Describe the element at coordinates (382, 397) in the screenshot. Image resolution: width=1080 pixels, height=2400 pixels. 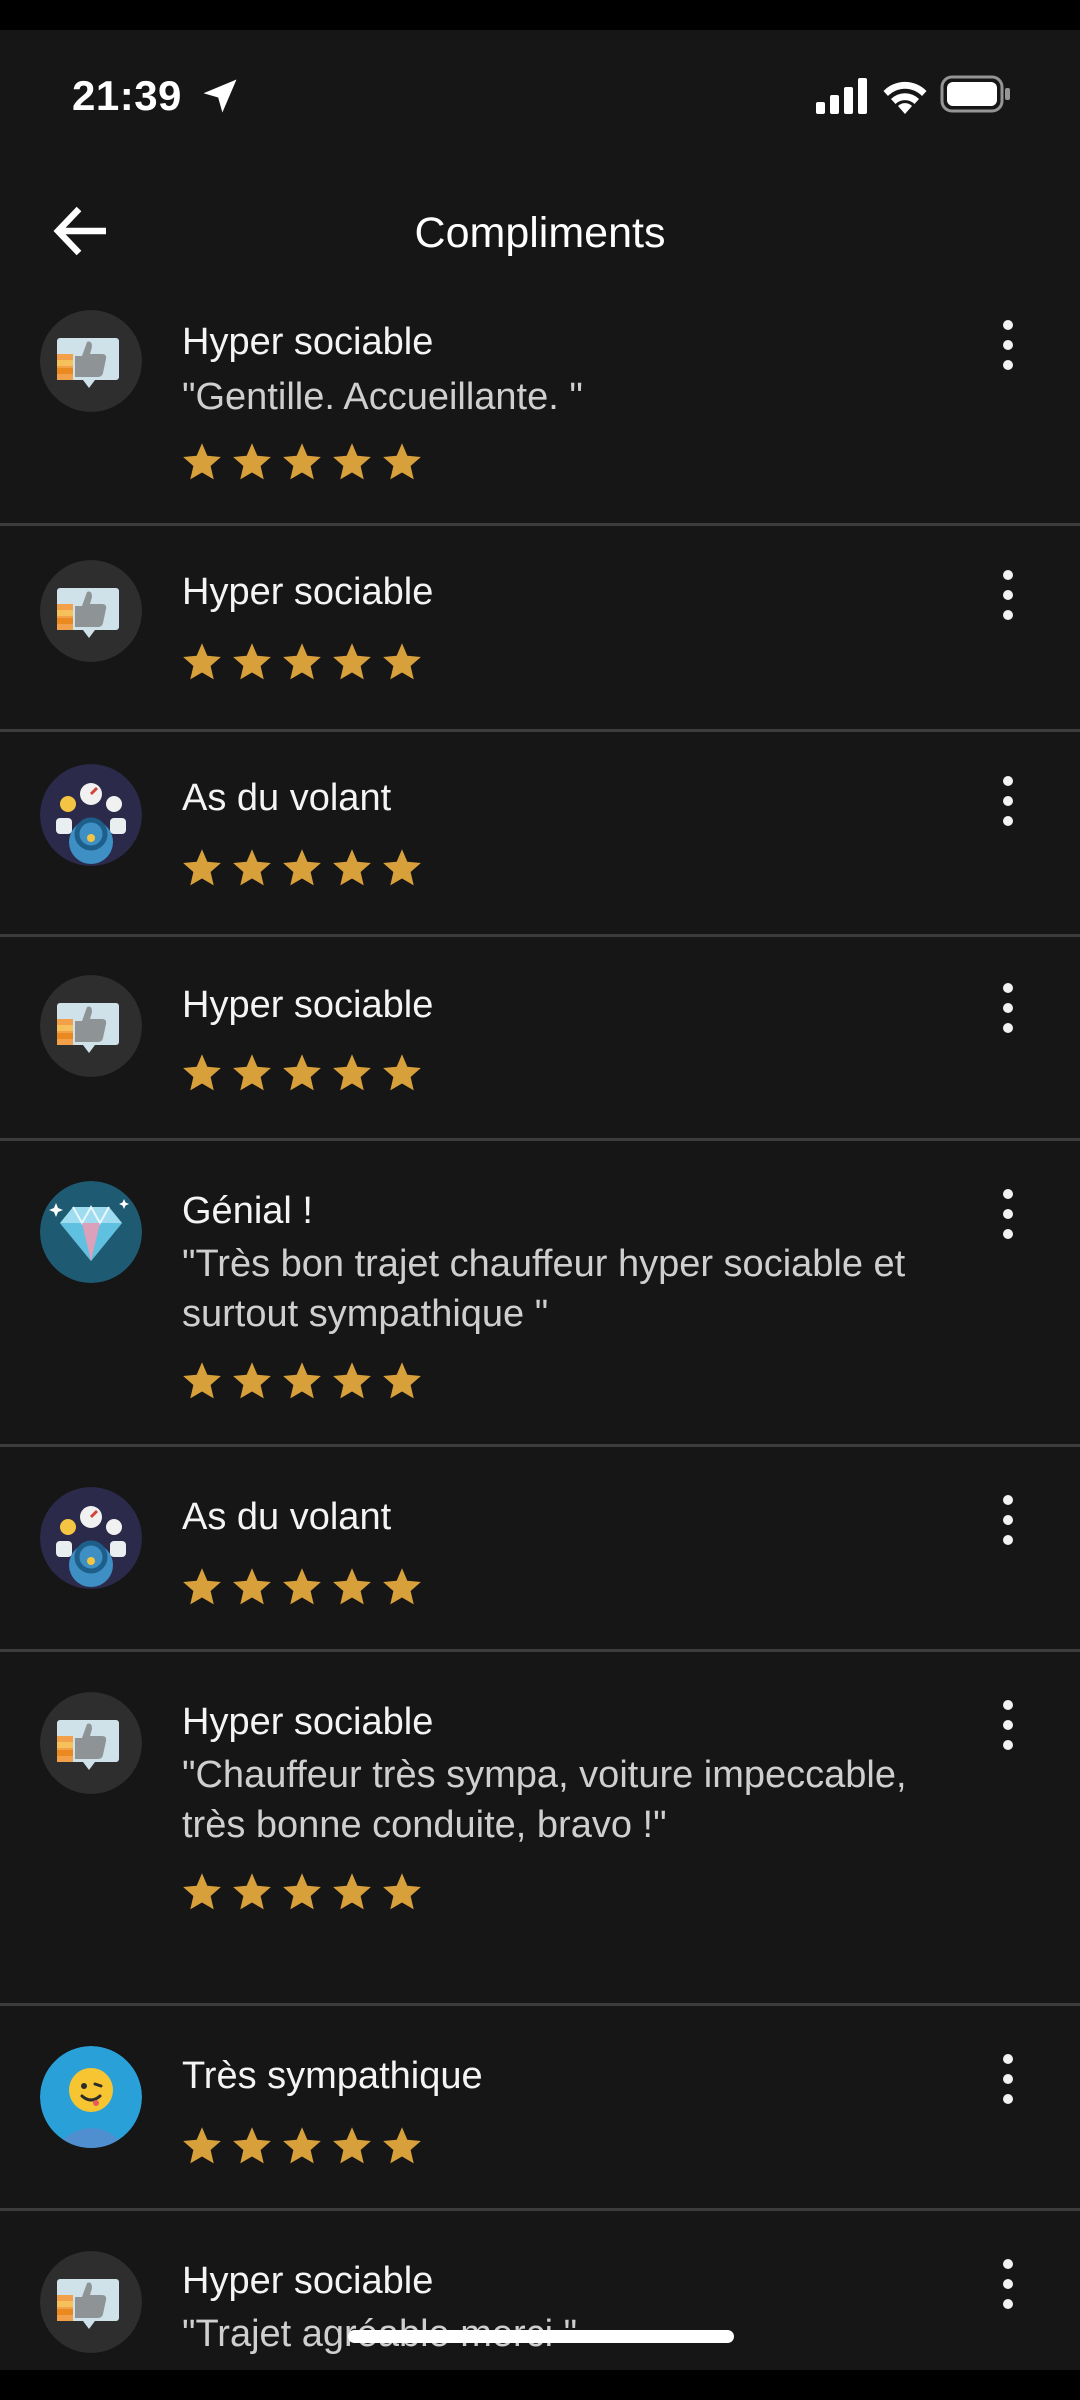
I see `compliment-comment: "Gentille. Accueillante. "` at that location.